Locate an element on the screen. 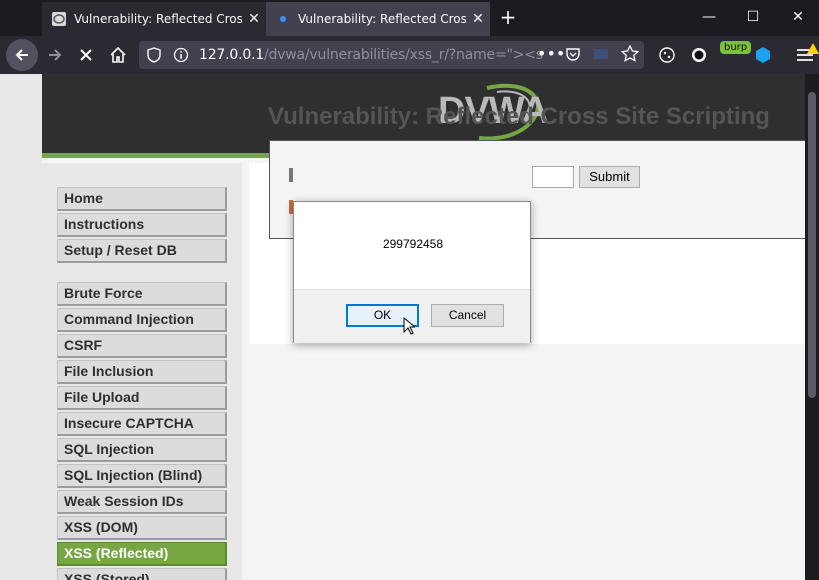 The width and height of the screenshot is (819, 580). sidebar-item-file-inclusion: File Inclusion is located at coordinates (142, 372).